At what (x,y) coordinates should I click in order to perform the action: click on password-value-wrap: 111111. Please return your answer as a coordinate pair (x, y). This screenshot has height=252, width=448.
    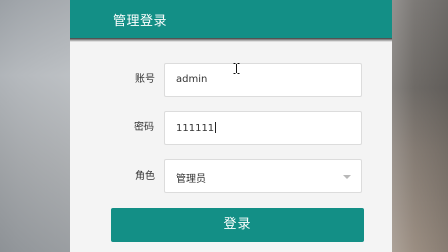
    Looking at the image, I should click on (196, 128).